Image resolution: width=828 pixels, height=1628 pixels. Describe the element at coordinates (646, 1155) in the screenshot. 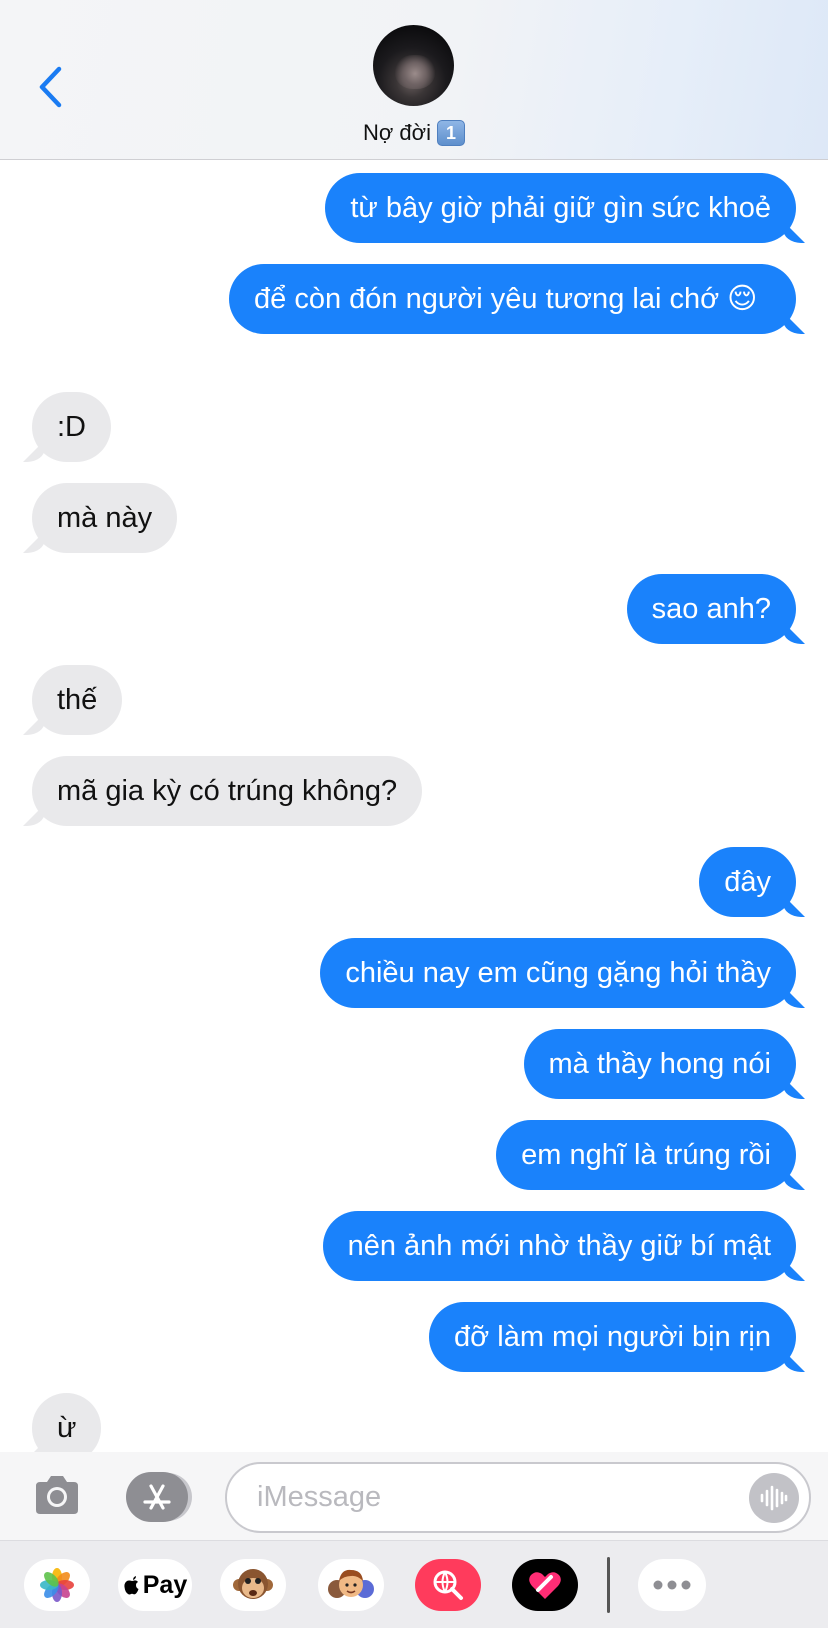

I see `message-bubble-sent: em nghĩ là trúng rồi` at that location.